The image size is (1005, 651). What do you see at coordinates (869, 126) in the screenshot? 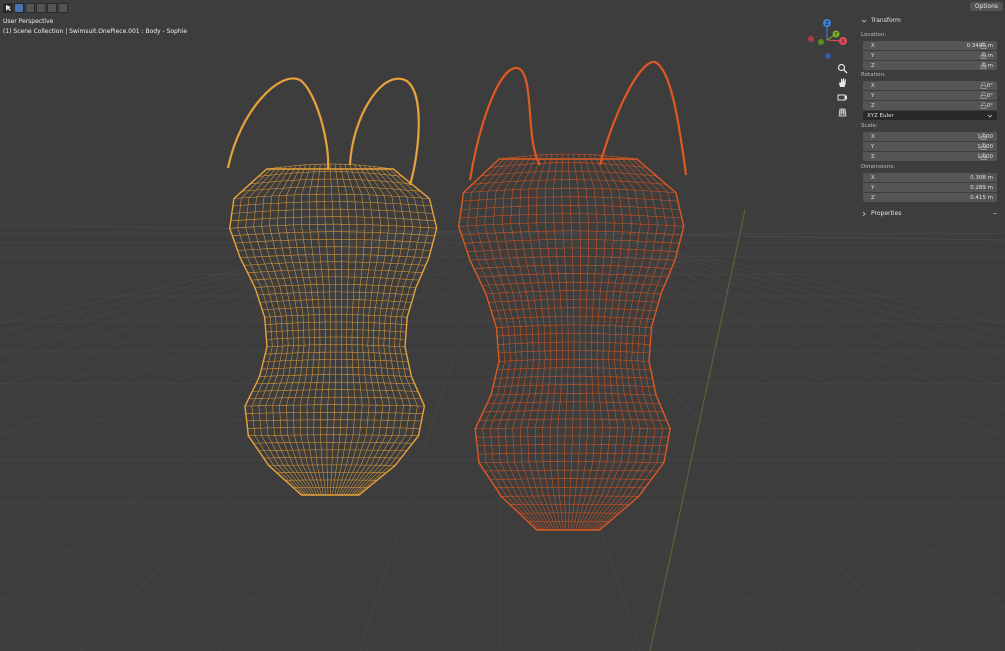
I see `scale-label: Scale:` at bounding box center [869, 126].